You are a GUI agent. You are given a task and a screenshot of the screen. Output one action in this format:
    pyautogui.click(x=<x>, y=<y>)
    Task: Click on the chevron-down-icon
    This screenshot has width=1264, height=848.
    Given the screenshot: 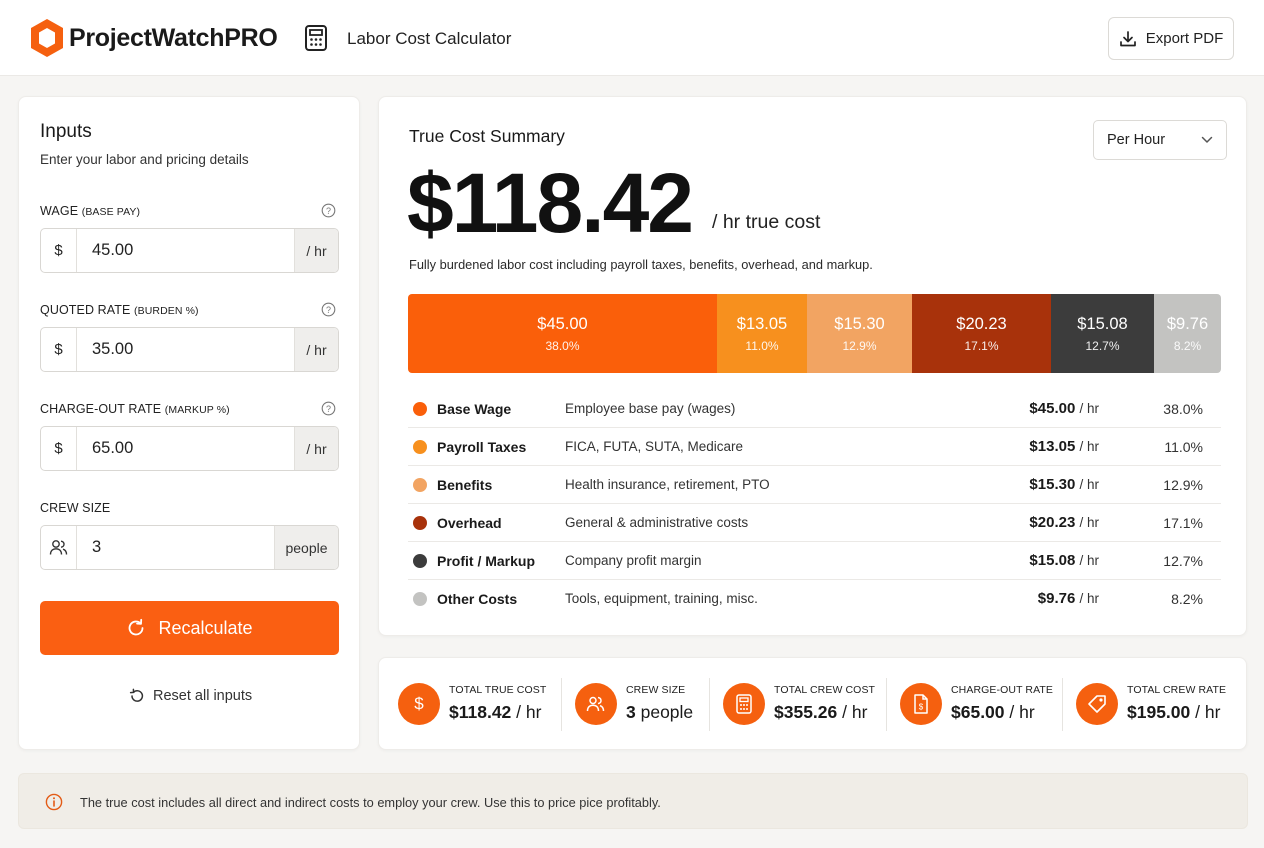 What is the action you would take?
    pyautogui.click(x=1207, y=139)
    